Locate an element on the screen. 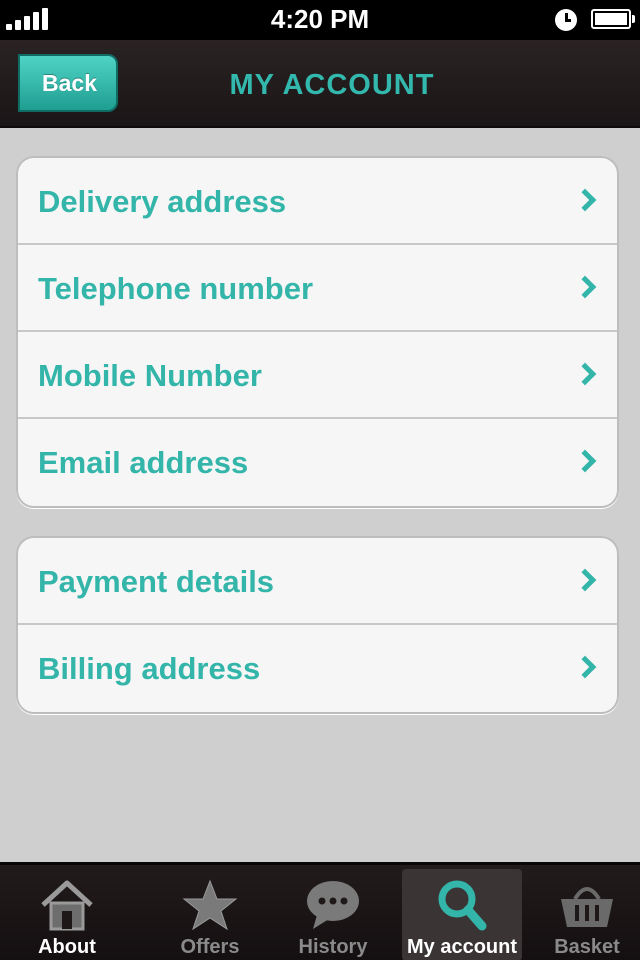  list-item-email-address: Email address is located at coordinates (317, 462).